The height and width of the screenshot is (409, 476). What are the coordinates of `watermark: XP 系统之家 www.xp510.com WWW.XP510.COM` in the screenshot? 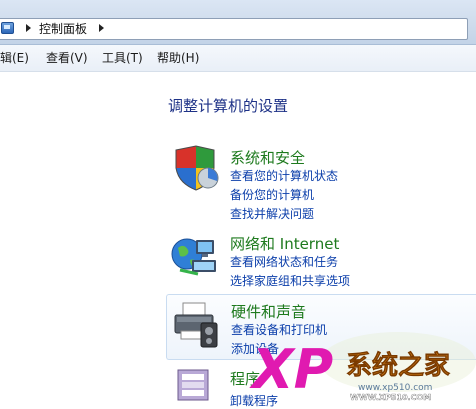 It's located at (362, 364).